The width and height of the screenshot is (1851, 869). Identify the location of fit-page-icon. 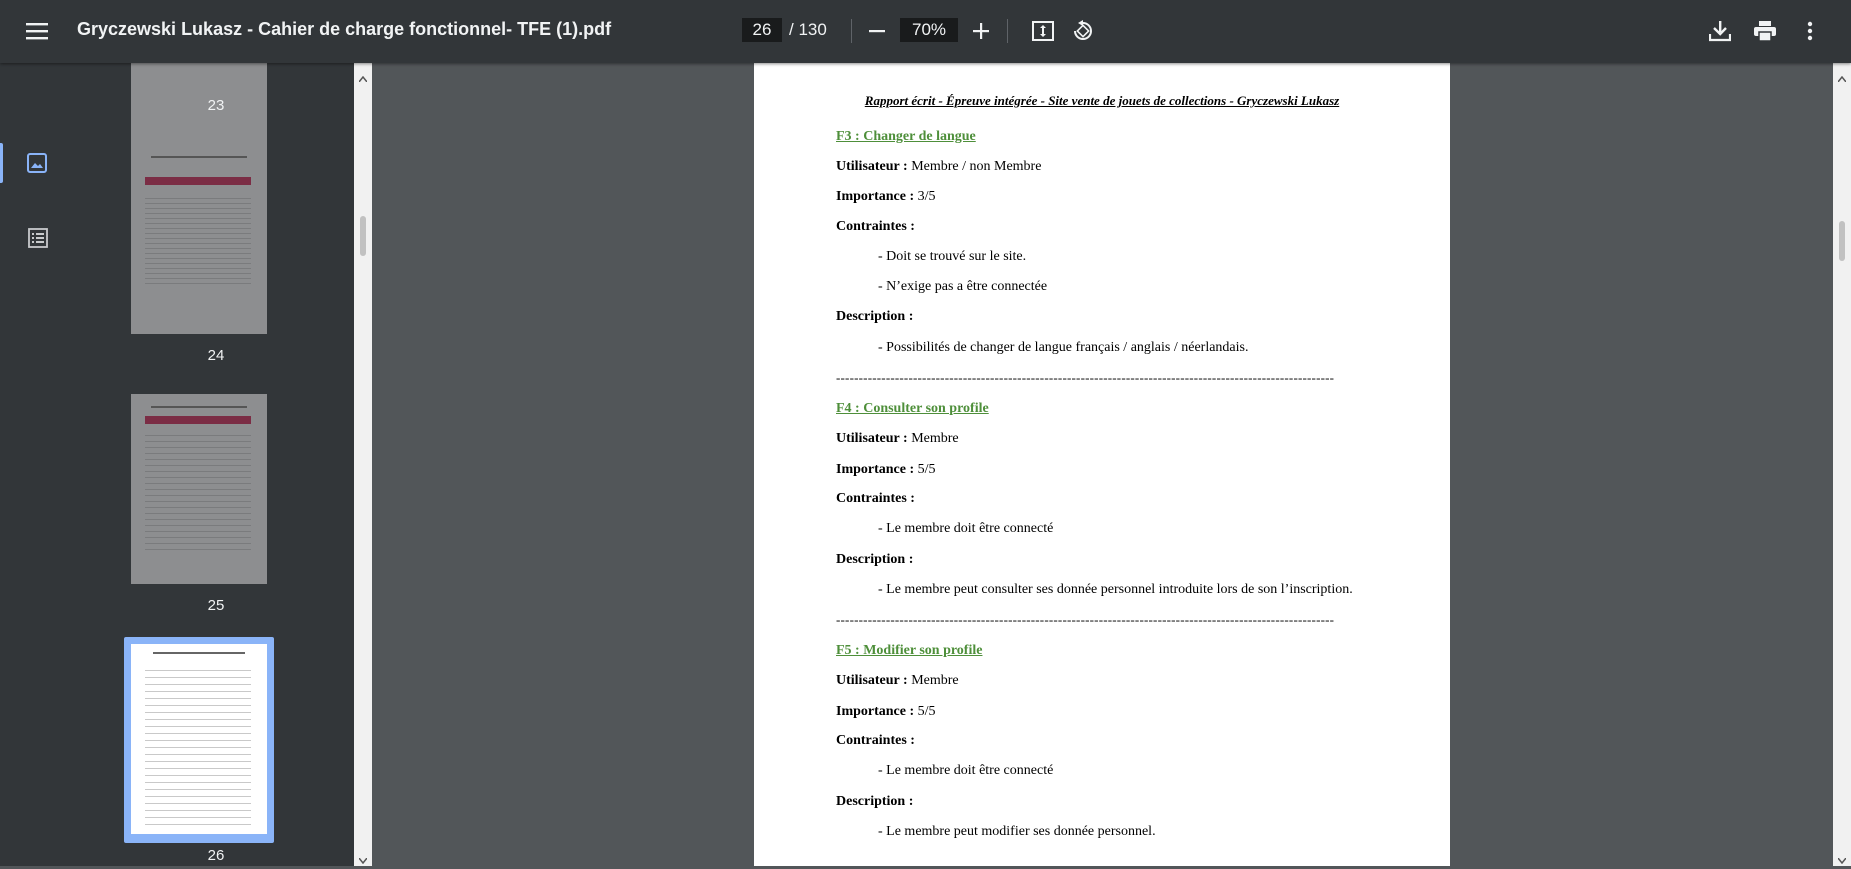
(1043, 31).